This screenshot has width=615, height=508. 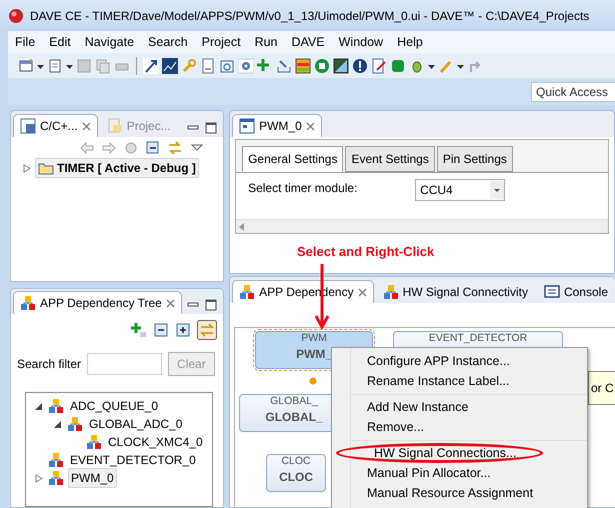 What do you see at coordinates (410, 42) in the screenshot?
I see `menu-item: Help` at bounding box center [410, 42].